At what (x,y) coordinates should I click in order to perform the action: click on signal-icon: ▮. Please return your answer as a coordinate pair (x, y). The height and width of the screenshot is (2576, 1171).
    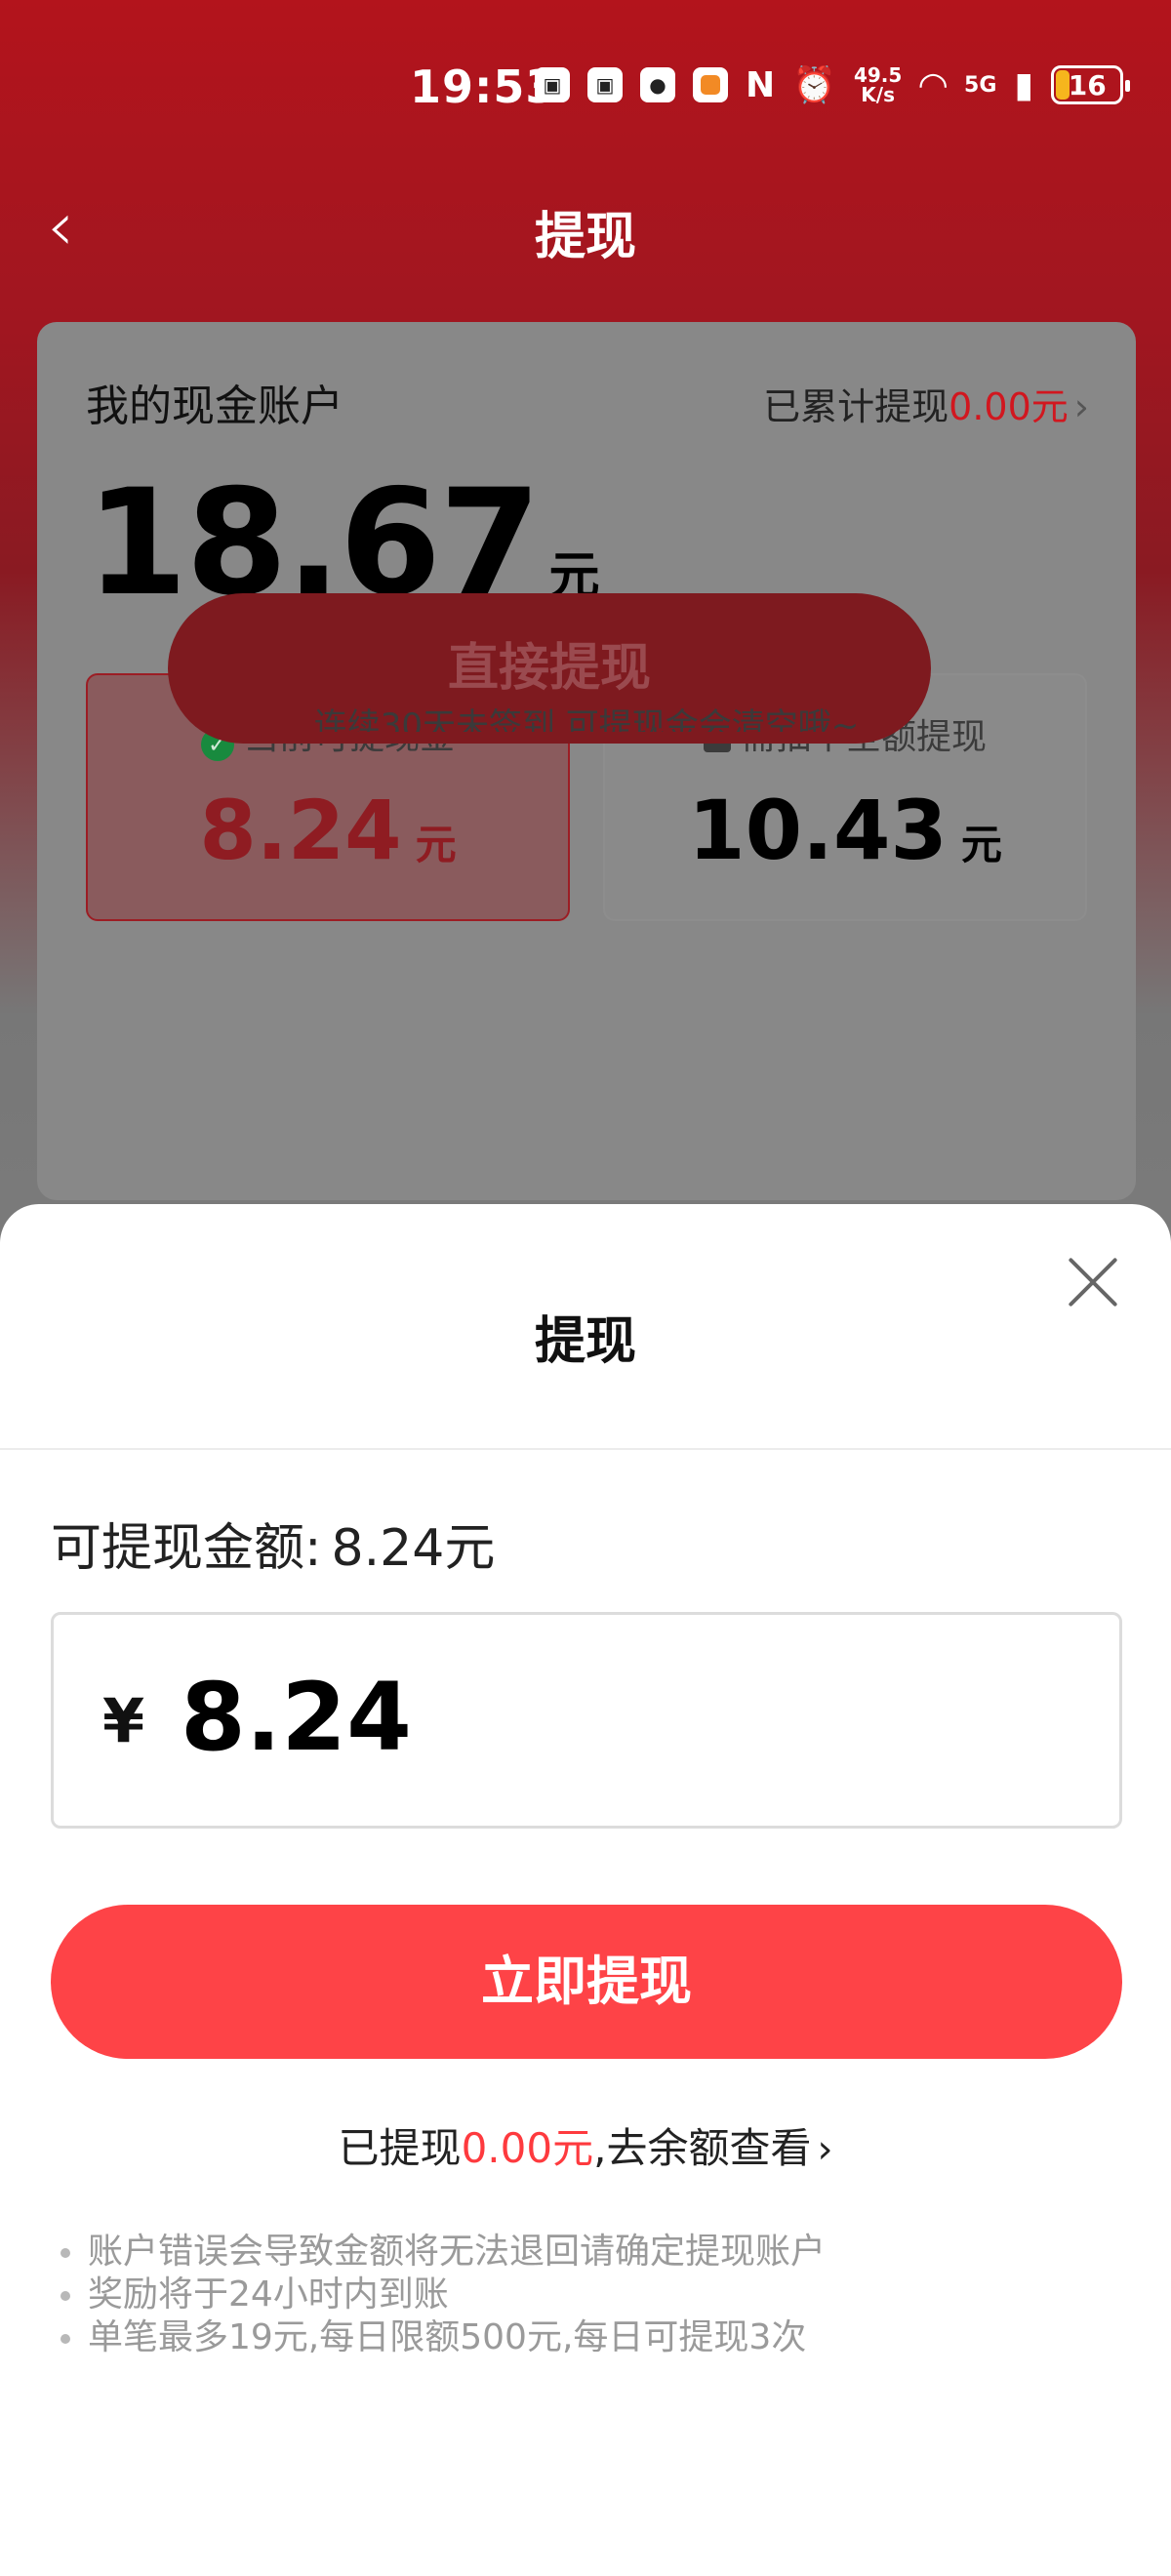
    Looking at the image, I should click on (1024, 84).